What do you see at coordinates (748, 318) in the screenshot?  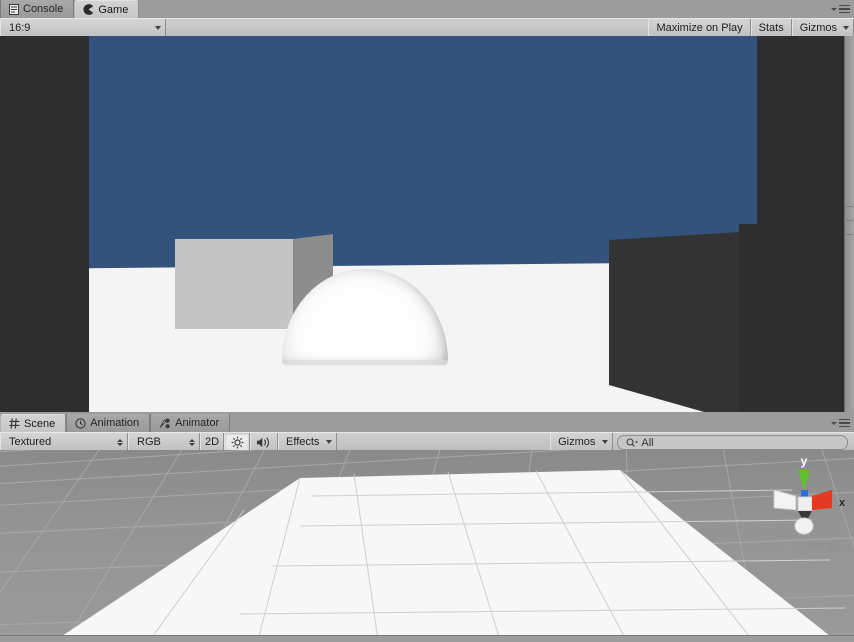 I see `game-right-wall-side` at bounding box center [748, 318].